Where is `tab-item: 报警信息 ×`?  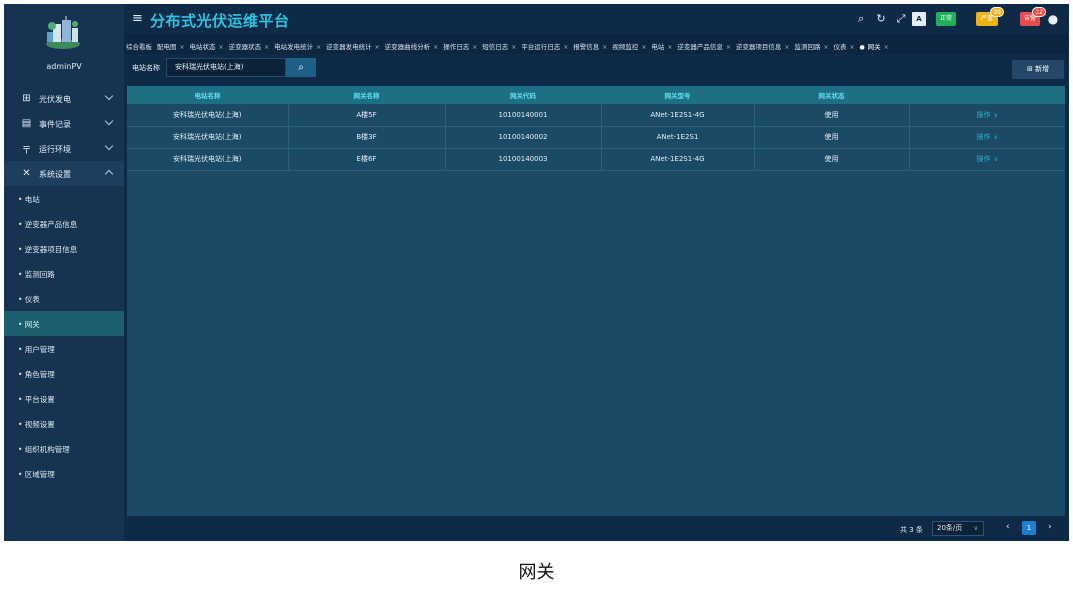
tab-item: 报警信息 × is located at coordinates (590, 45).